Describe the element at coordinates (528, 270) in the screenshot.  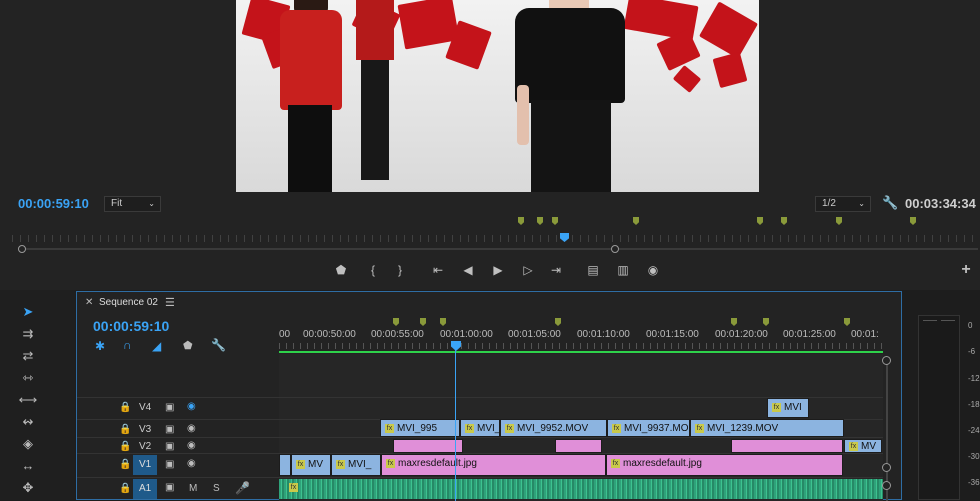
I see `step-forward-icon: ▷` at that location.